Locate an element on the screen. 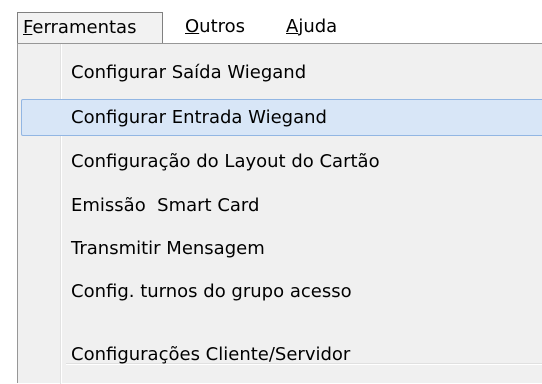  menu-item-label: Configurar Entrada Wiegand is located at coordinates (199, 117).